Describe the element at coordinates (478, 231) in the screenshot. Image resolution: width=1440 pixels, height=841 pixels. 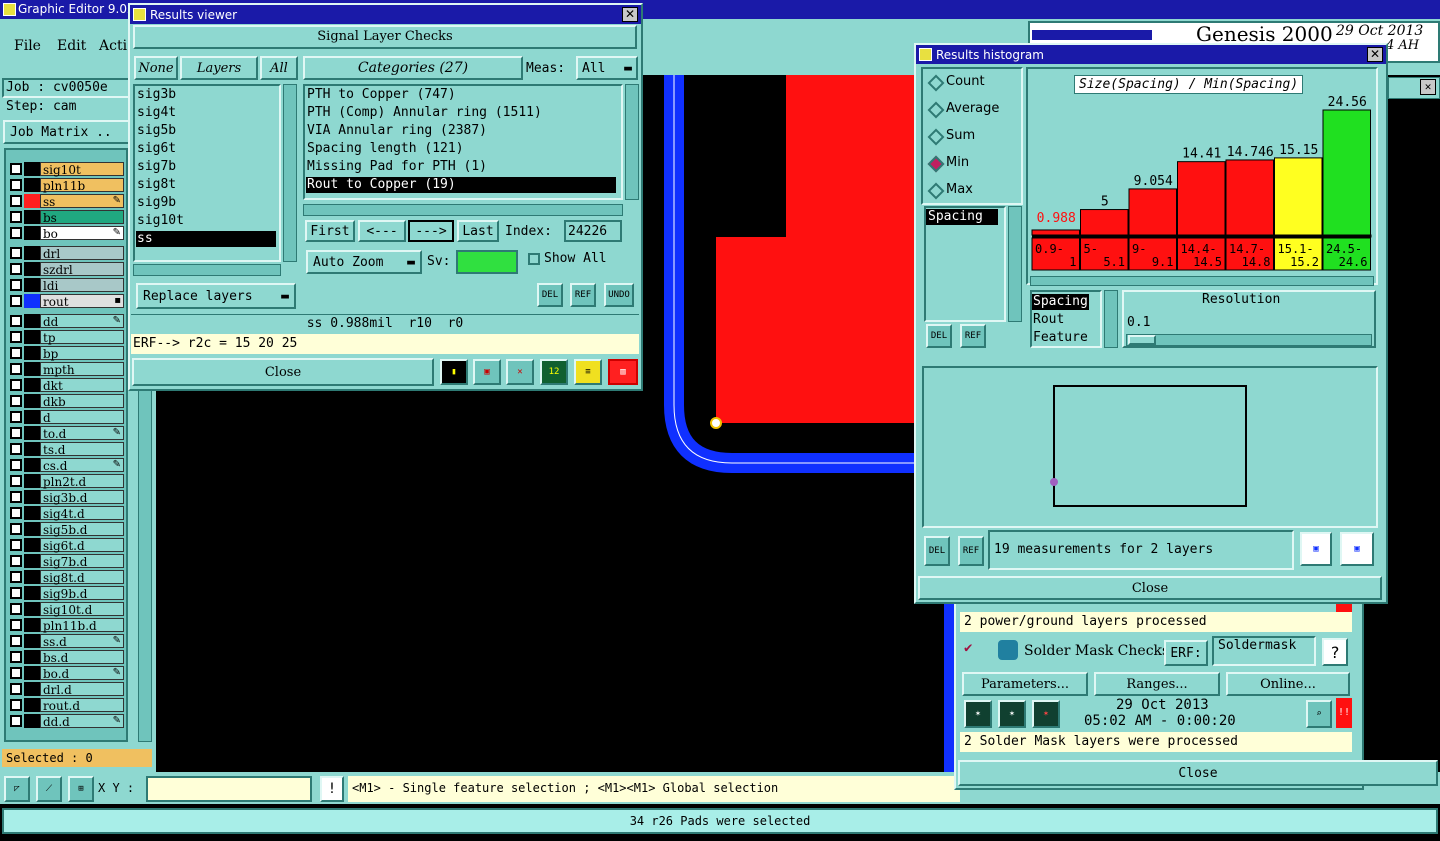
I see `last-button: Last` at that location.